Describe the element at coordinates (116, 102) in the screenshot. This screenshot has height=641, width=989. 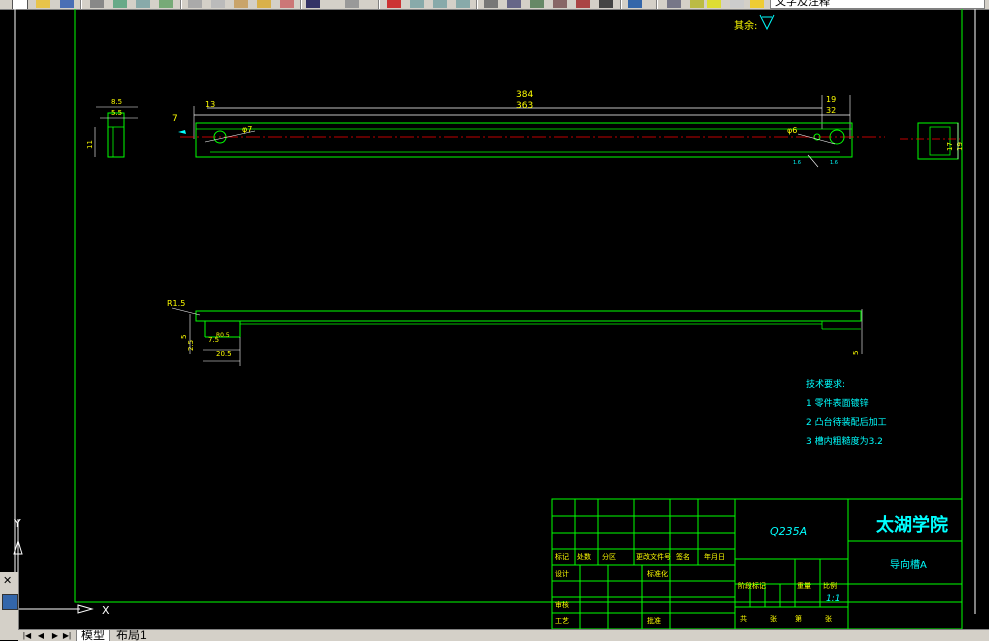
I see `svg-text: 8.5` at that location.